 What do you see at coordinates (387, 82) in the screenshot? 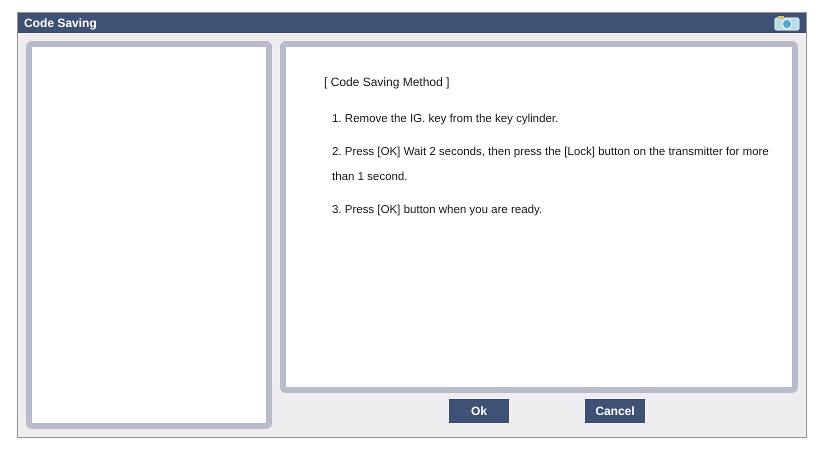
I see `instructions-heading: [ Code Saving Method ]` at bounding box center [387, 82].